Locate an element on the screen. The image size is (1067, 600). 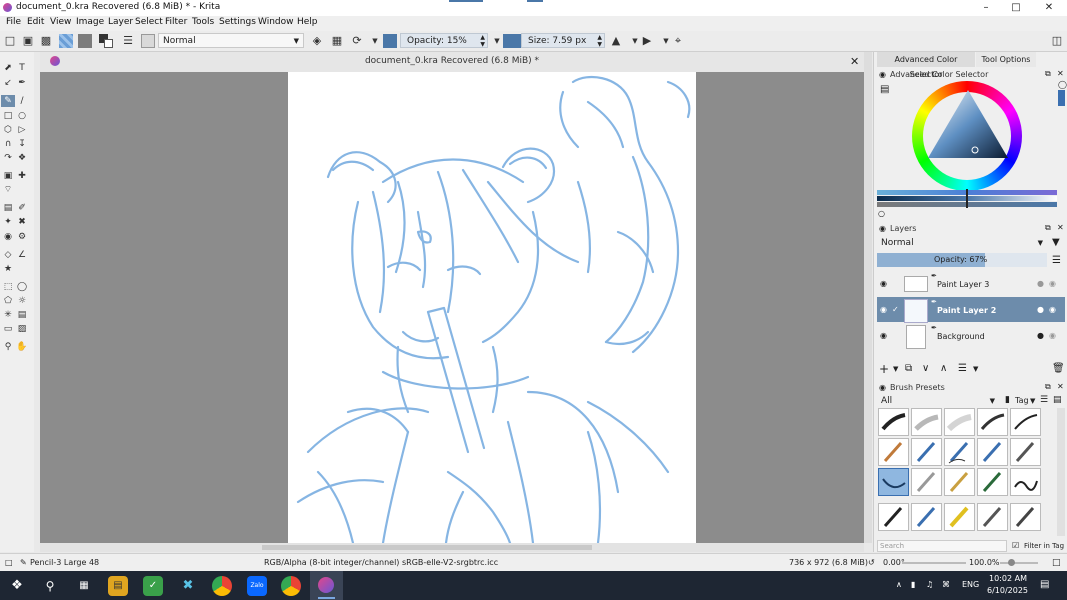
colorize-mask-icon: ✖ is located at coordinates (22, 222).